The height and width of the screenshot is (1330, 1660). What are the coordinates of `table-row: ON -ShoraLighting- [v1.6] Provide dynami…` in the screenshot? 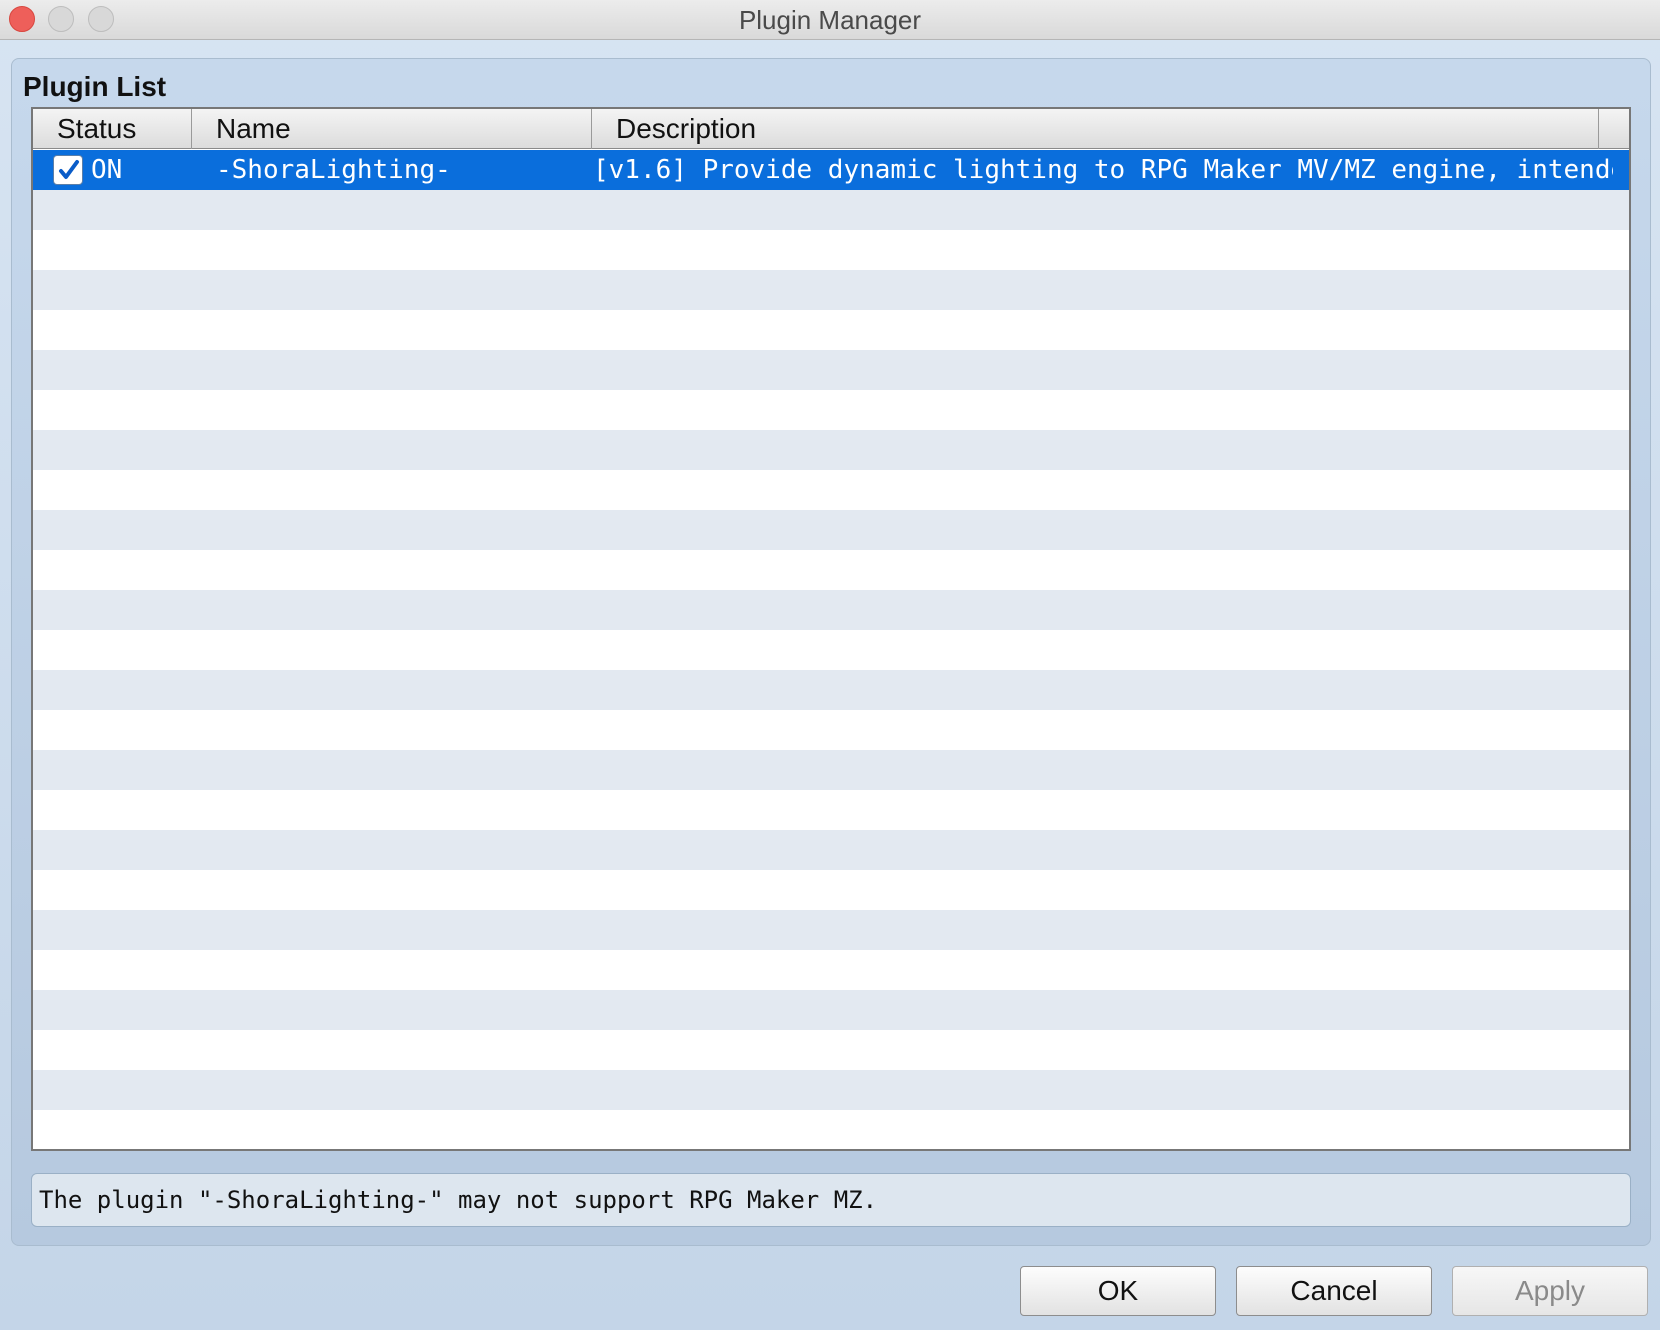 It's located at (831, 170).